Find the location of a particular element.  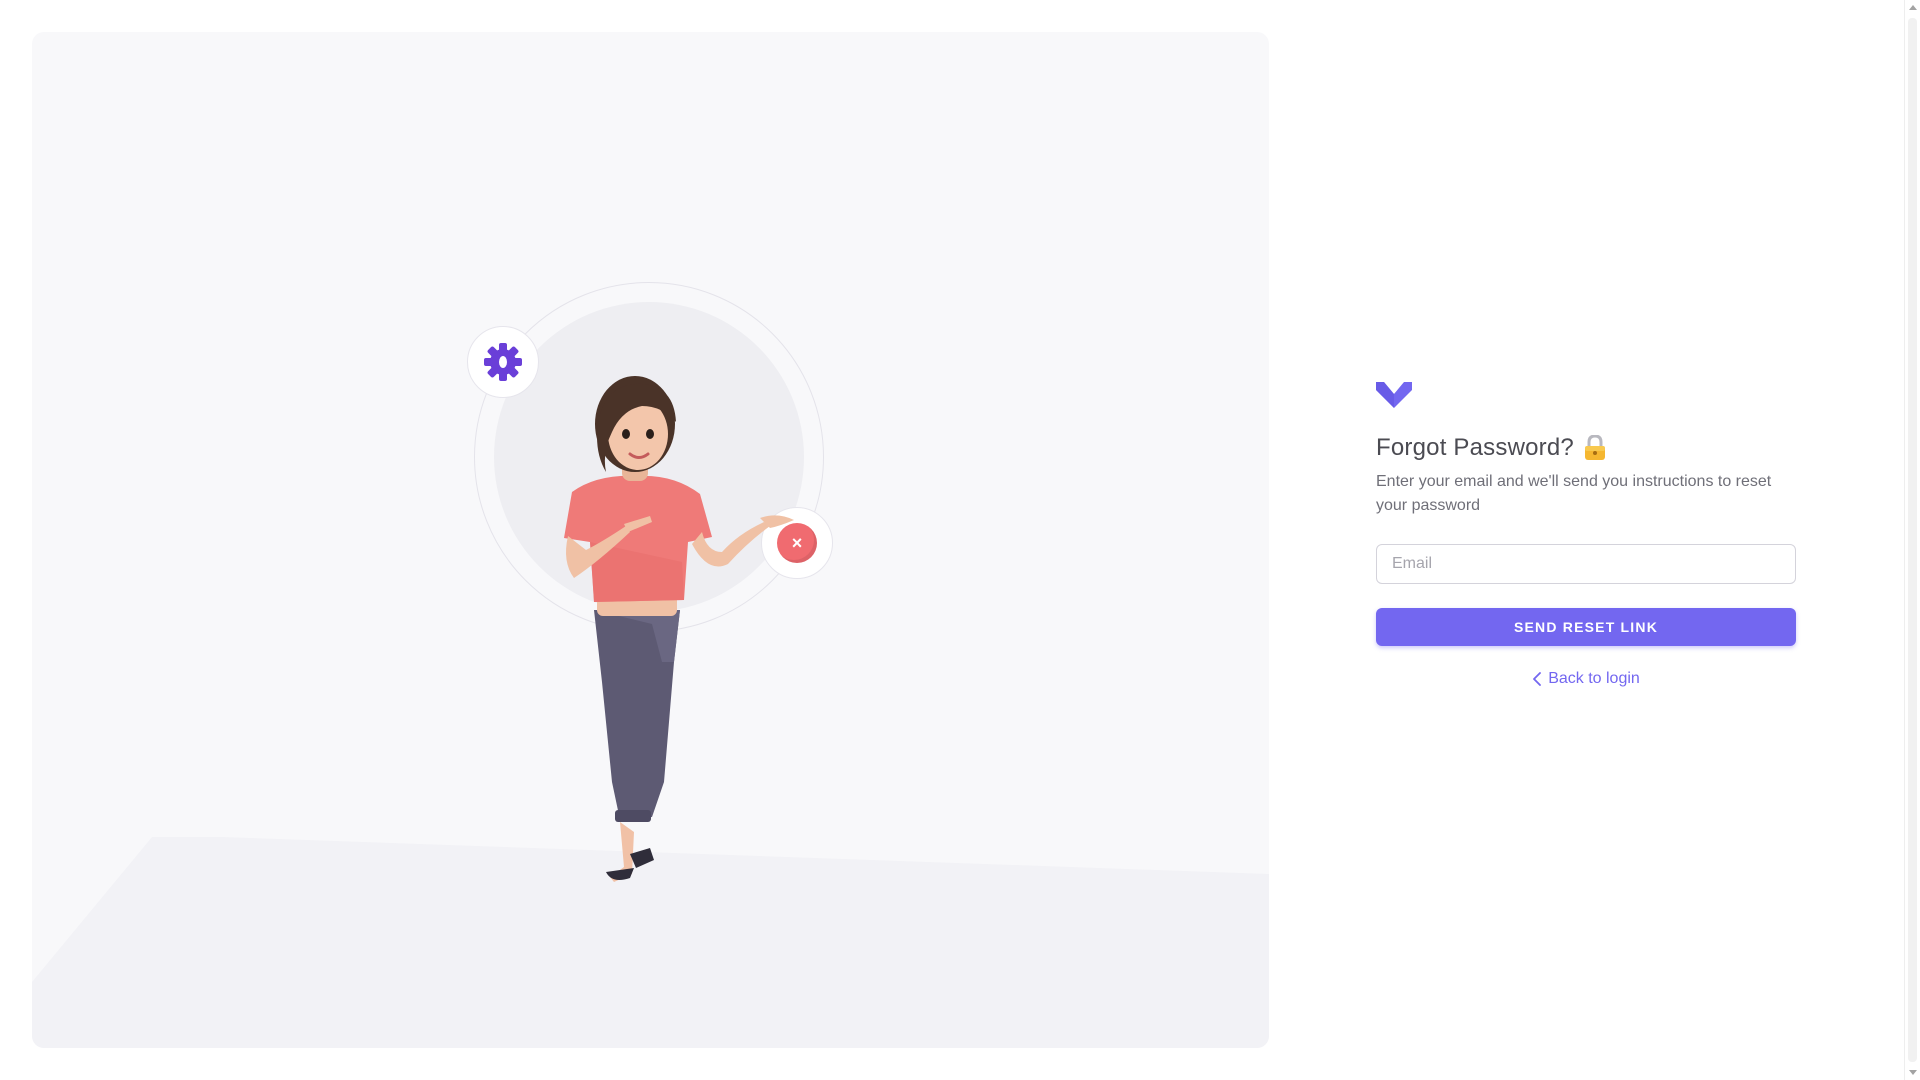

scroll-thumb is located at coordinates (1912, 540).